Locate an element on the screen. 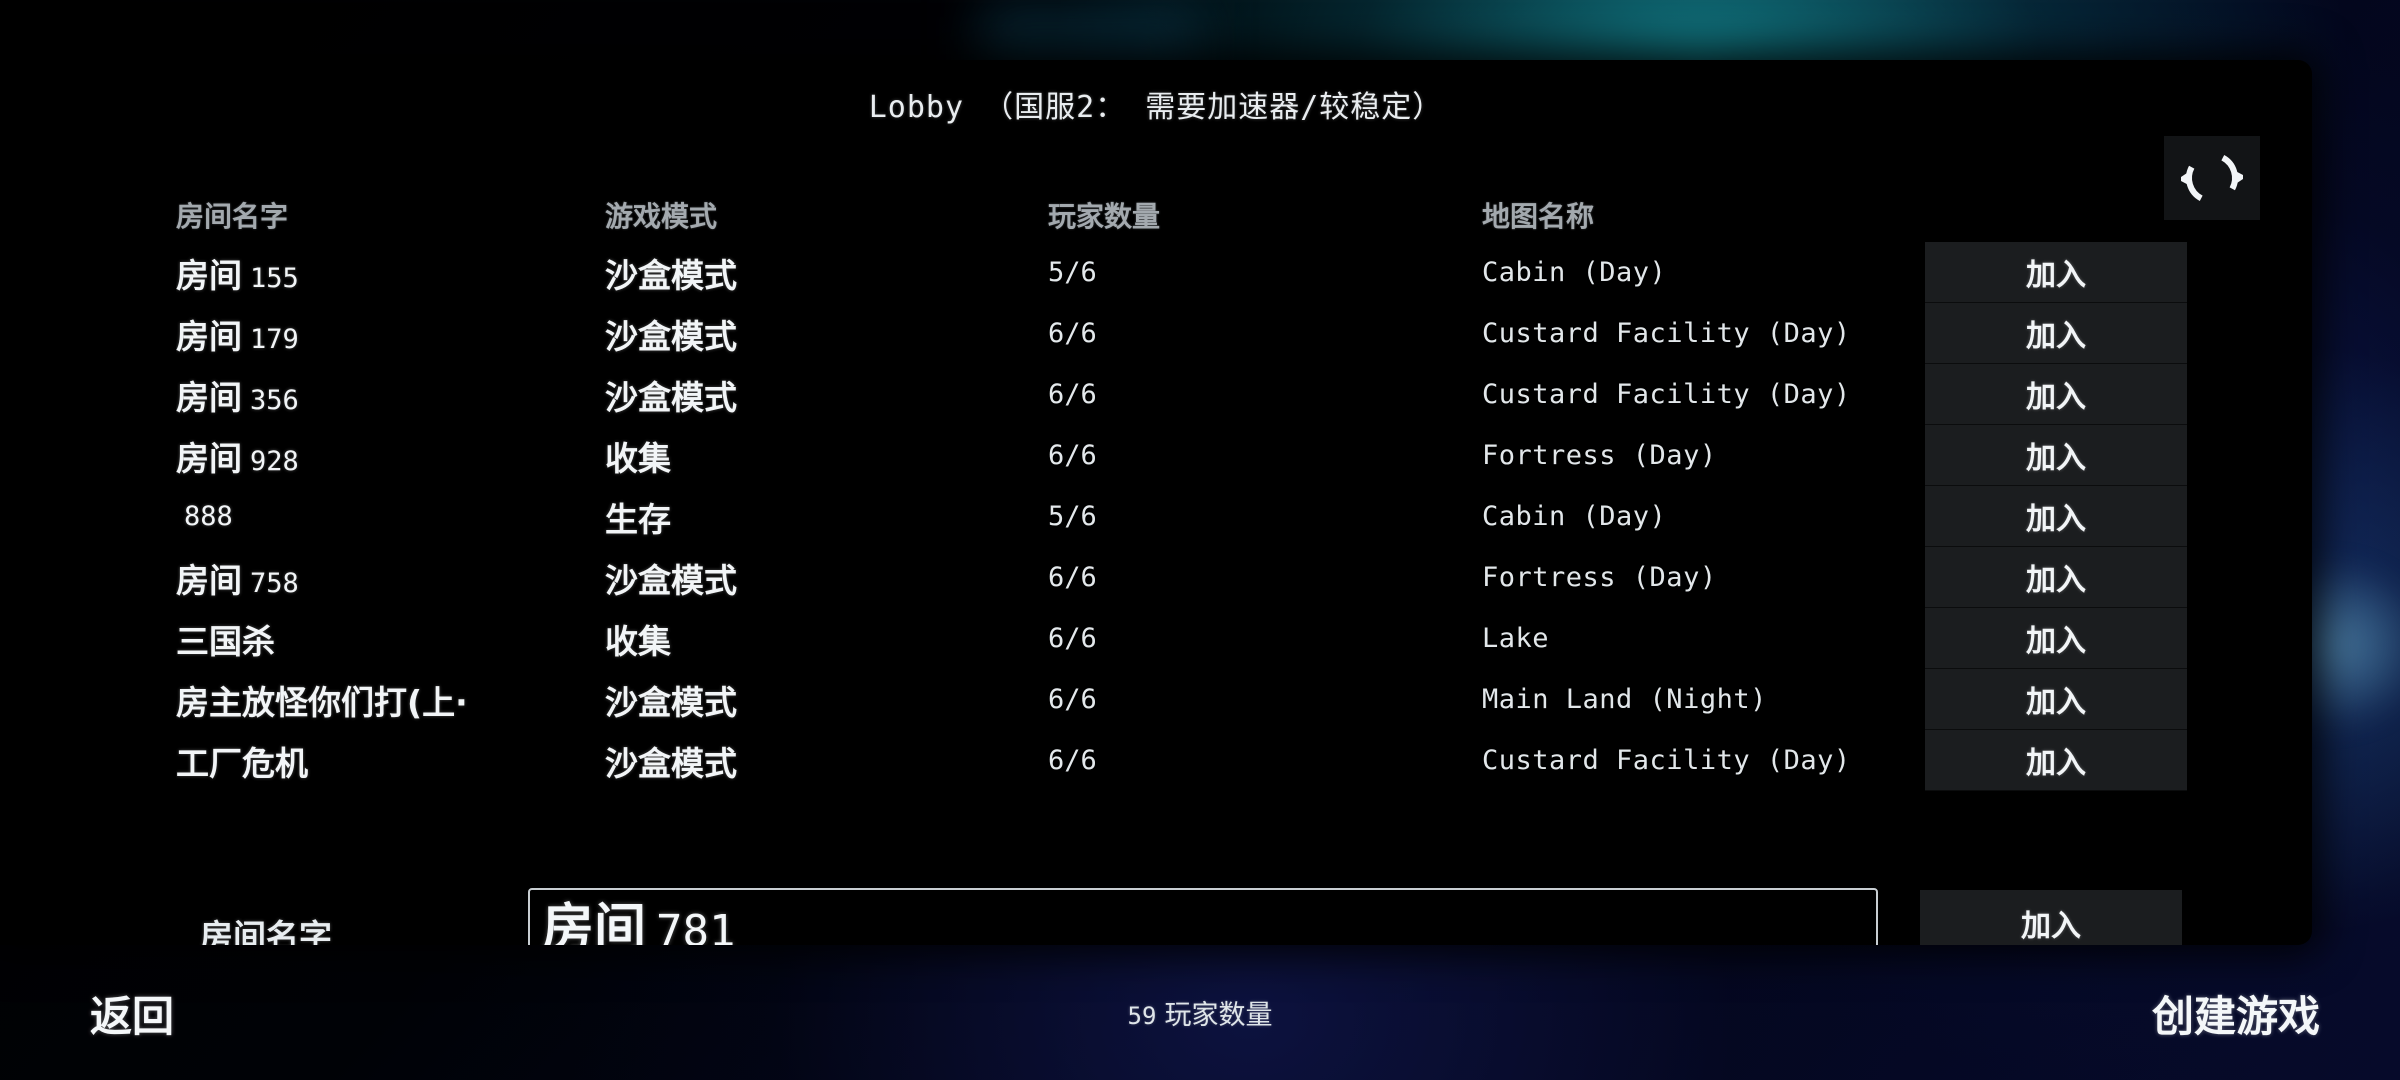 The width and height of the screenshot is (2400, 1080). map-name-cell: Main Land (Night) is located at coordinates (1624, 699).